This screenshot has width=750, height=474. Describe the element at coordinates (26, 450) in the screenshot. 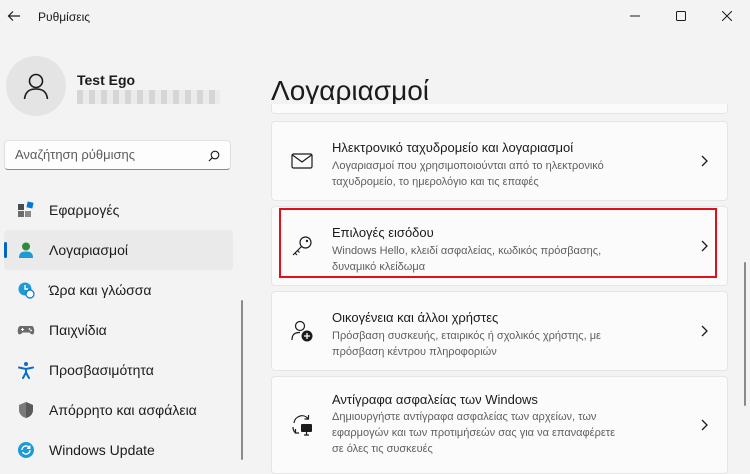

I see `windows-update-icon` at that location.